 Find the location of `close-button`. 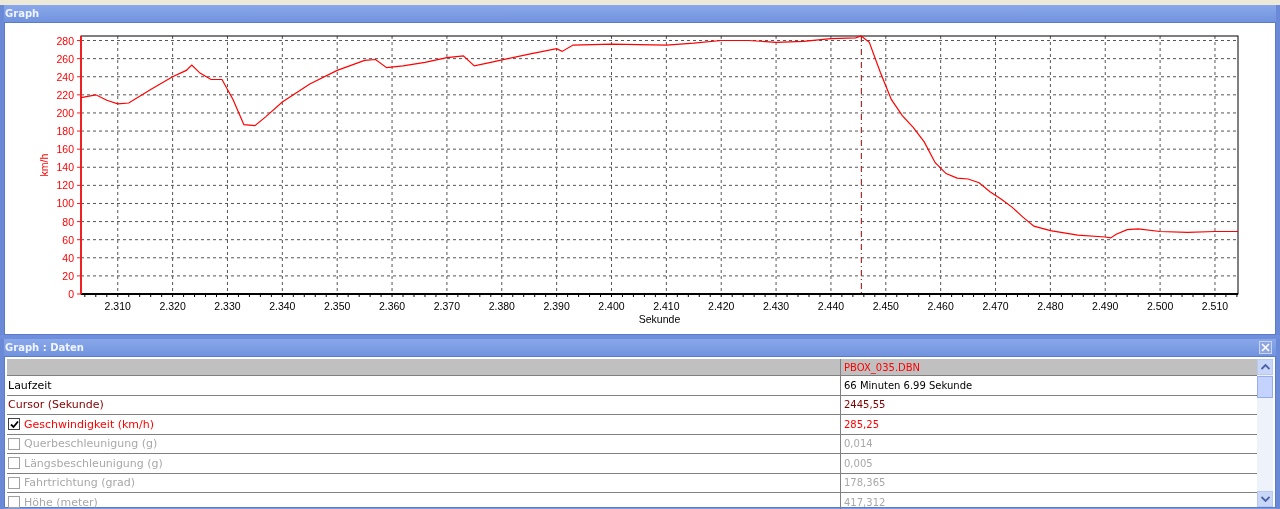

close-button is located at coordinates (1265, 347).